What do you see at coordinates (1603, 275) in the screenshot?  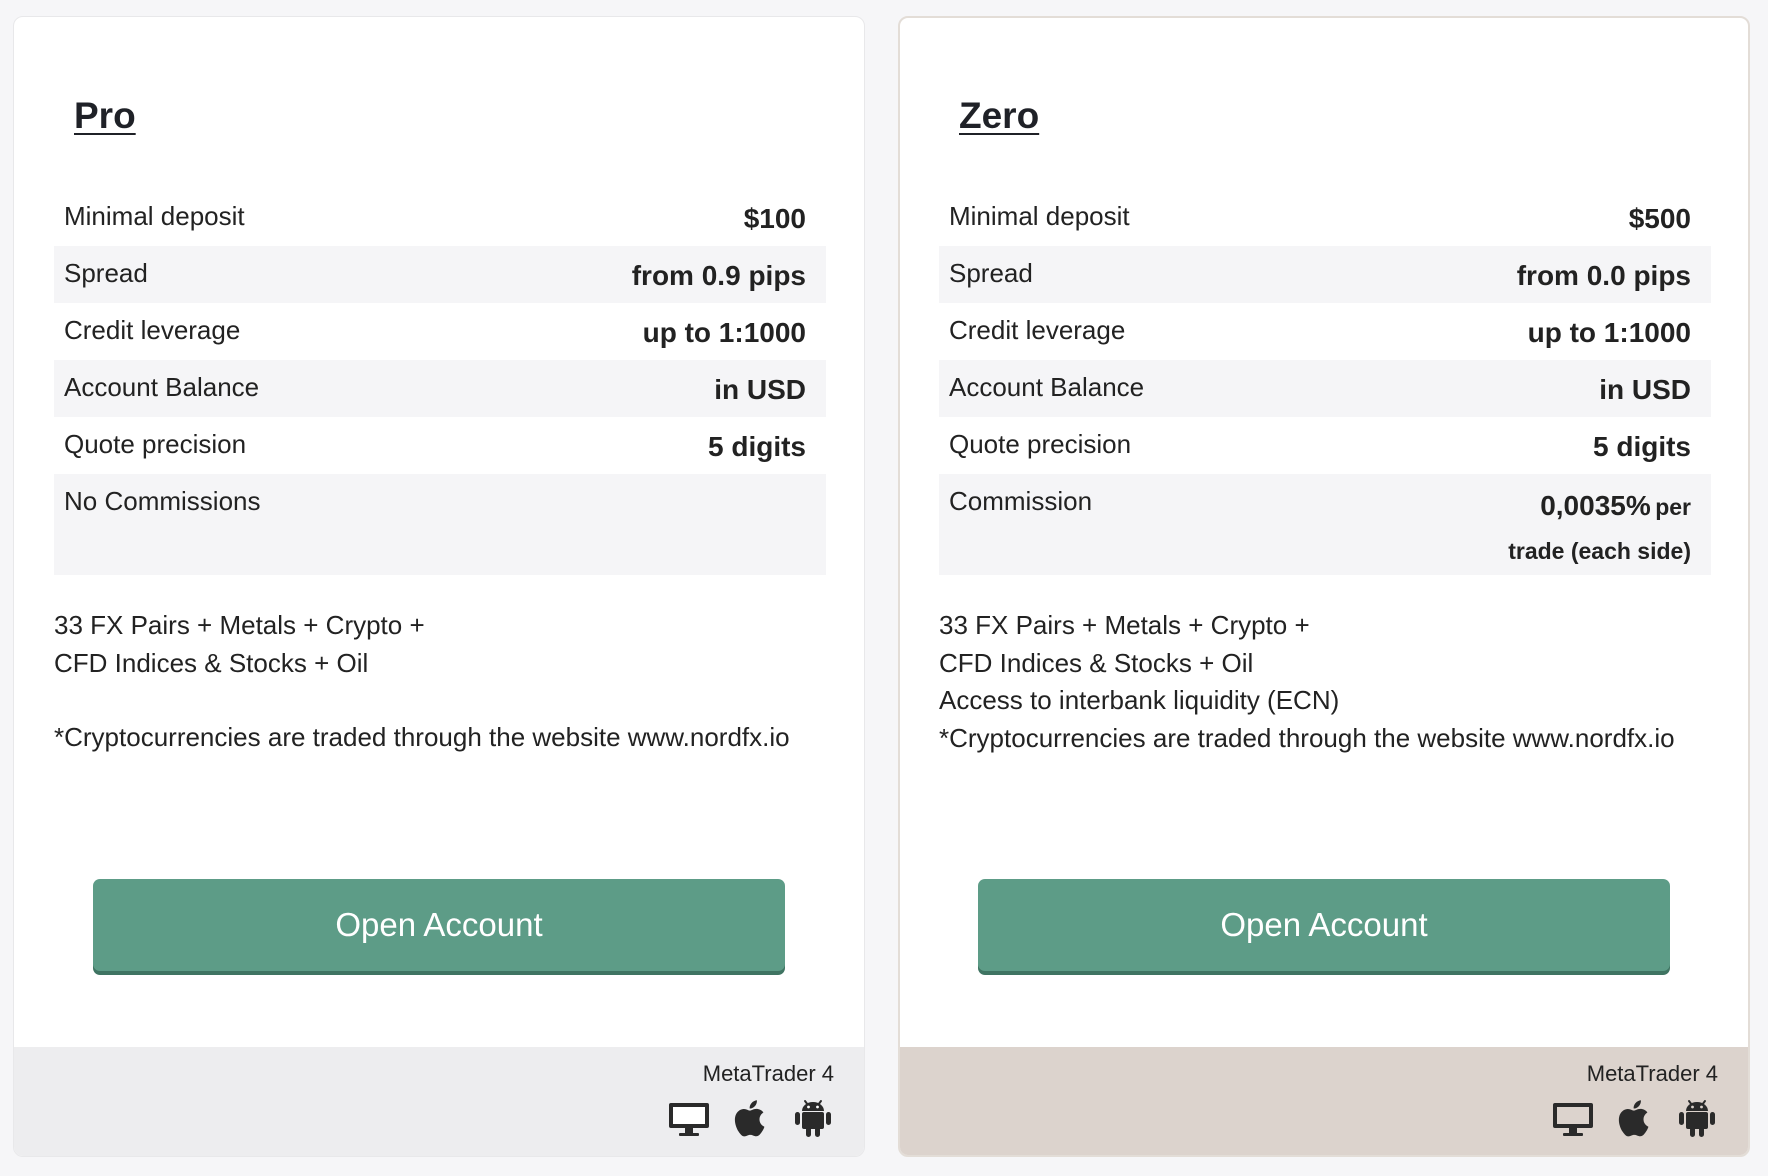 I see `spec-value: from 0.0 pips` at bounding box center [1603, 275].